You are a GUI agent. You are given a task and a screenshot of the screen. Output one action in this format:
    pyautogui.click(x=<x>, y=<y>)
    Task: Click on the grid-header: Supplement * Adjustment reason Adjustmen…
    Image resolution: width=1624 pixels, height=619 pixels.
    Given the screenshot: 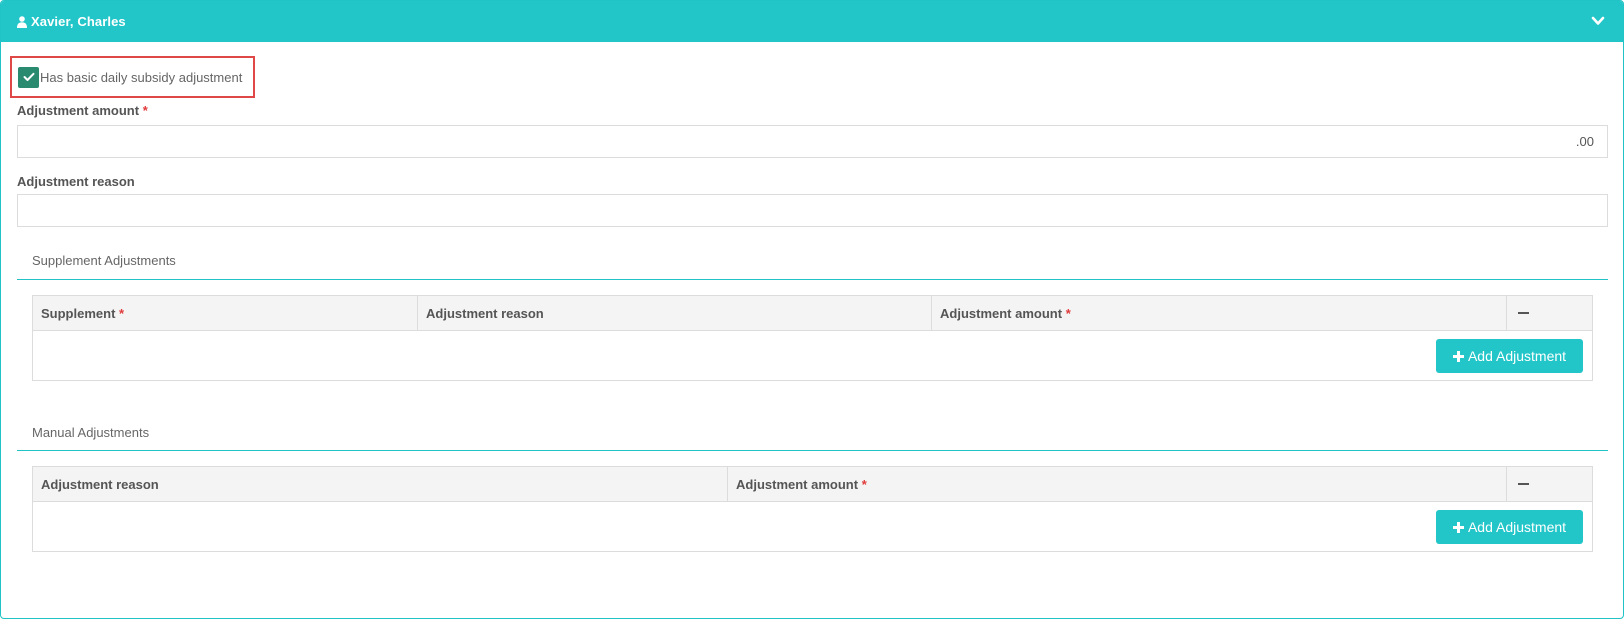 What is the action you would take?
    pyautogui.click(x=812, y=313)
    